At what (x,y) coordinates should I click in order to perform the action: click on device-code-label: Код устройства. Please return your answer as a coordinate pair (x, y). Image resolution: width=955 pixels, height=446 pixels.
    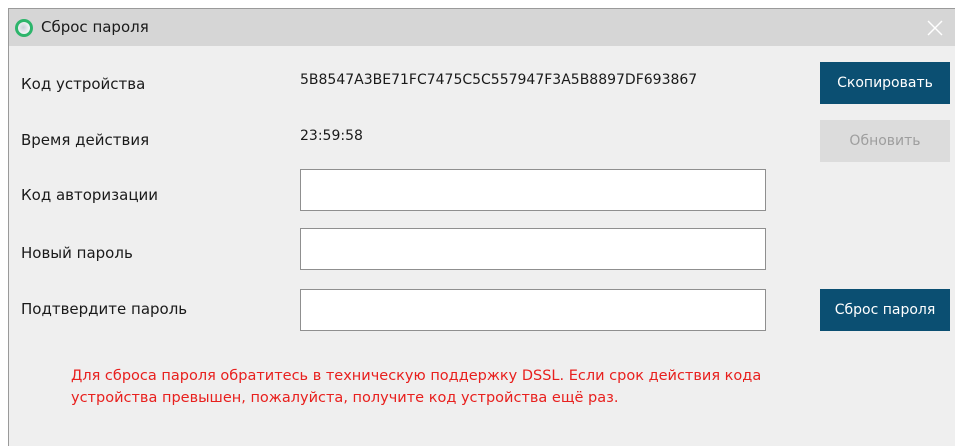
    Looking at the image, I should click on (83, 84).